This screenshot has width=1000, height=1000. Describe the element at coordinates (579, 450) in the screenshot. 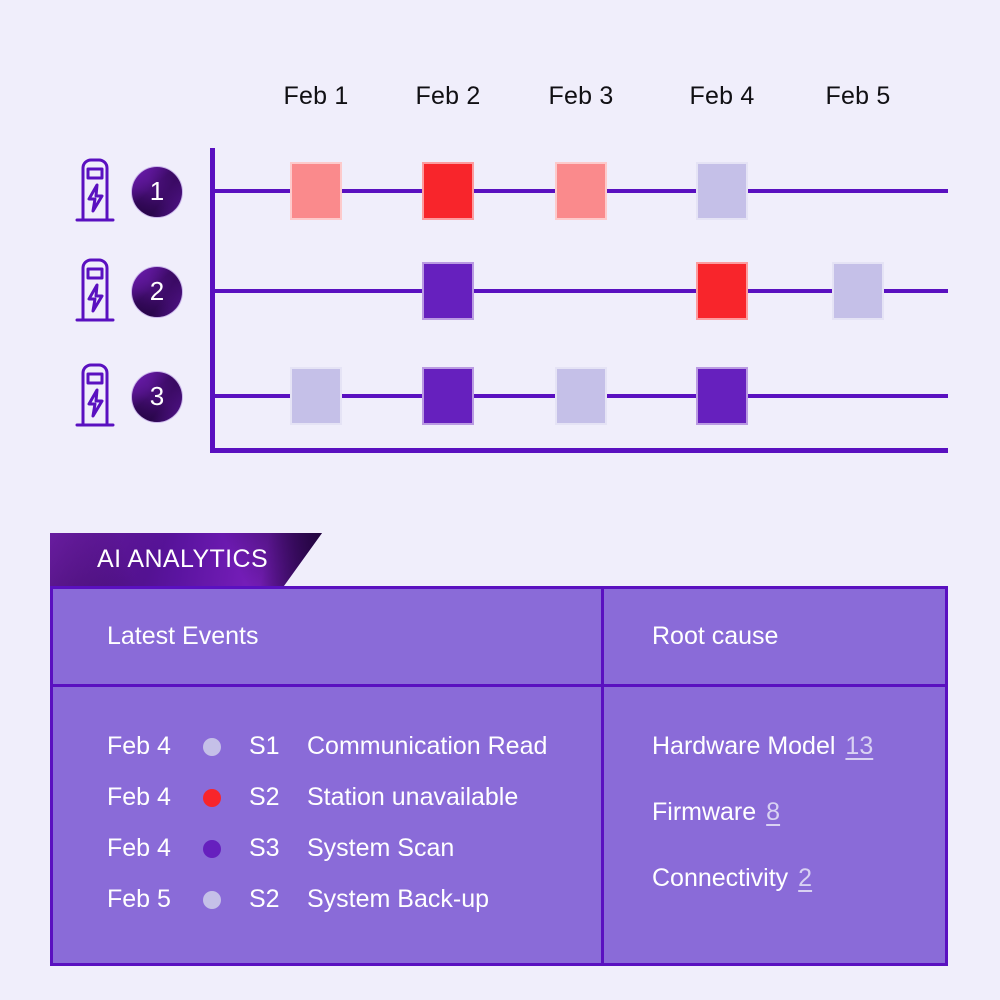

I see `chart-x-axis` at that location.